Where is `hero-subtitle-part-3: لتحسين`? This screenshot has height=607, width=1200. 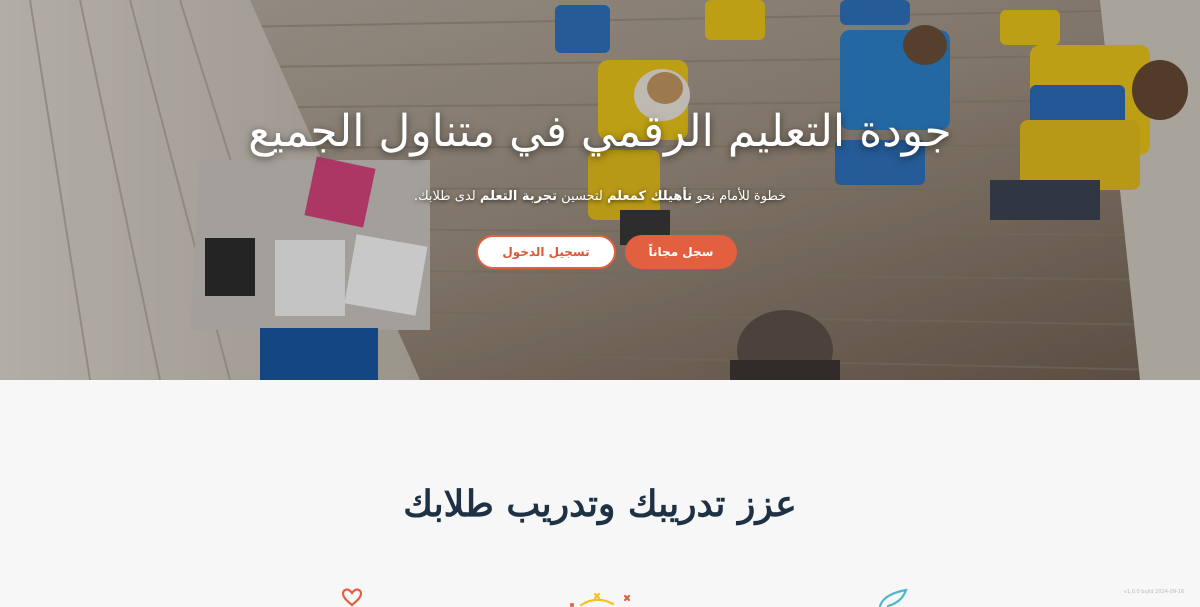
hero-subtitle-part-3: لتحسين is located at coordinates (582, 196).